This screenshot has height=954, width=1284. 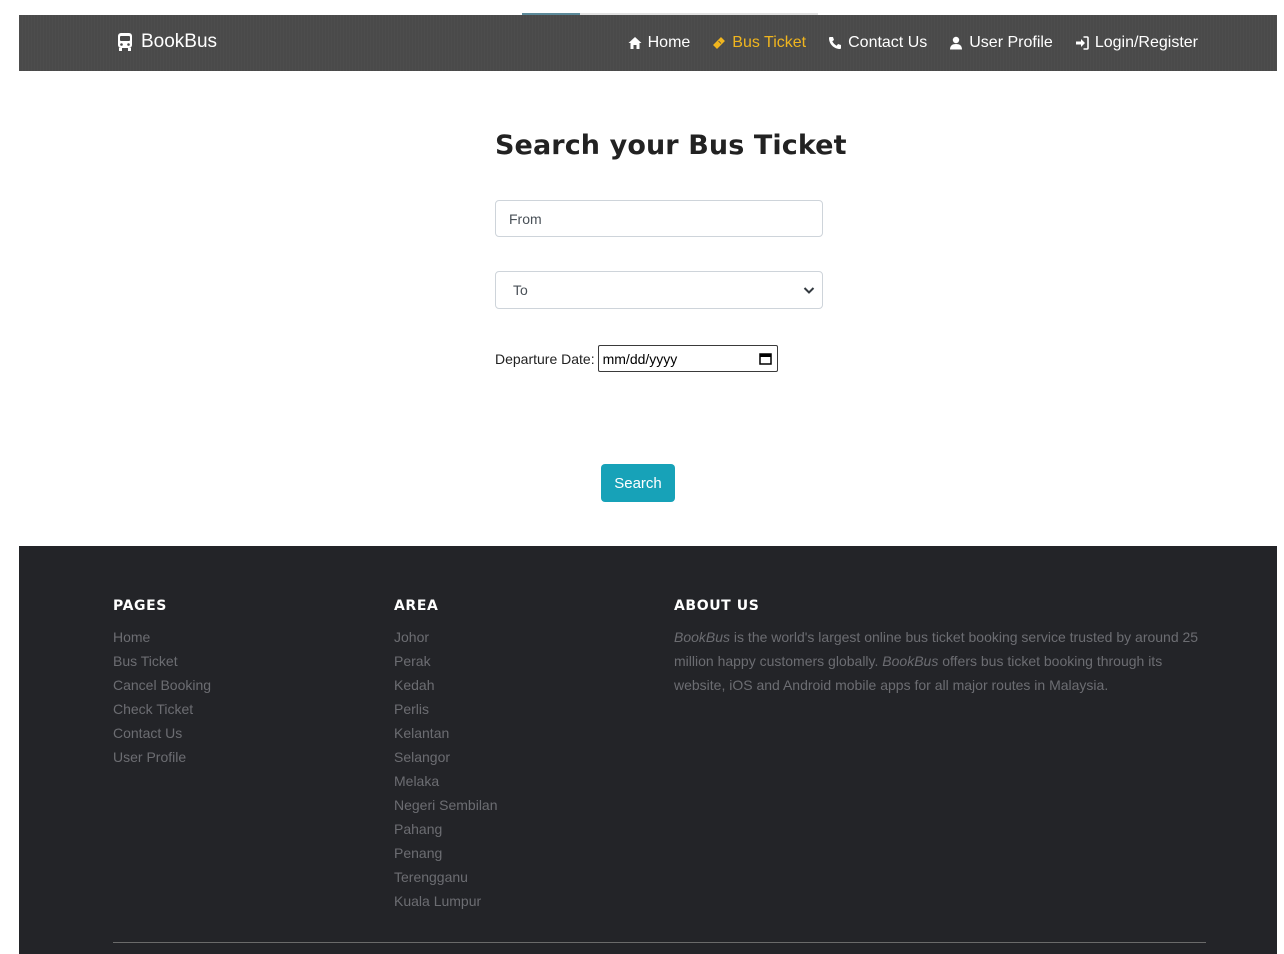 What do you see at coordinates (888, 42) in the screenshot?
I see `nav-contact-us-label: Contact Us` at bounding box center [888, 42].